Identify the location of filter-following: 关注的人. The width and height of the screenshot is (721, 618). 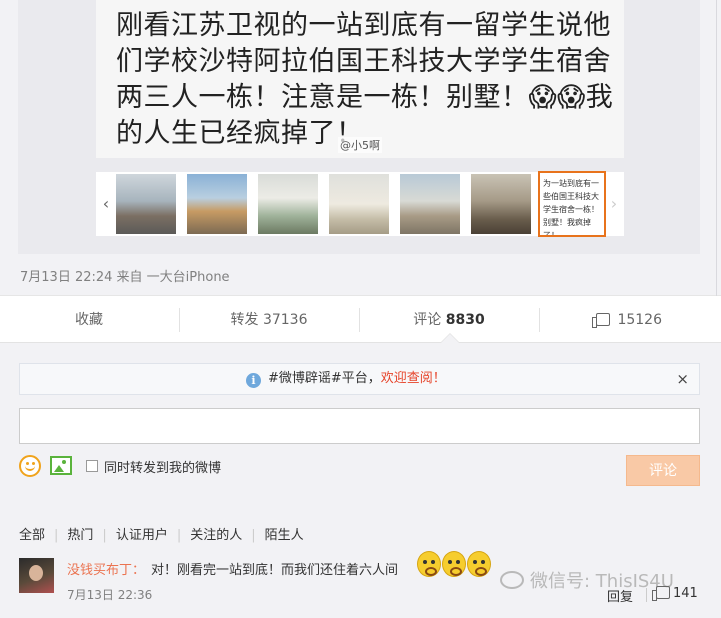
(216, 535).